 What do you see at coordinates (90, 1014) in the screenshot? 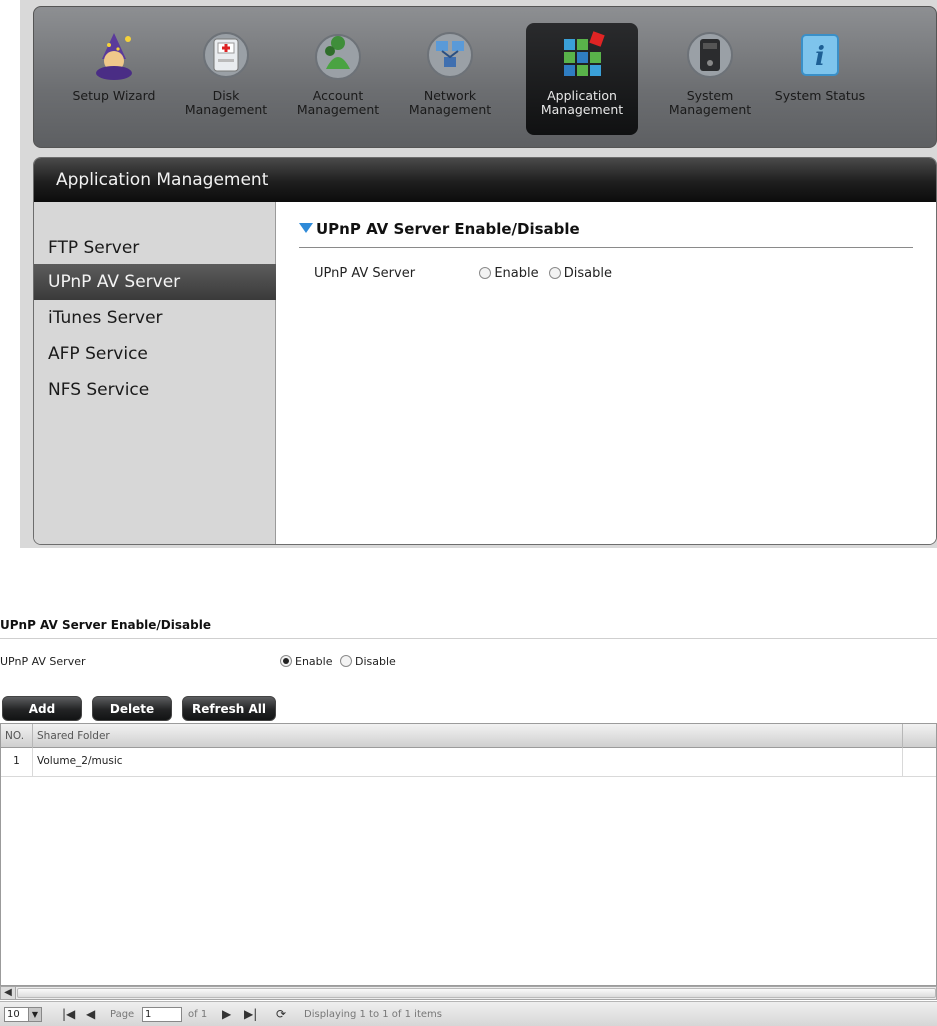
I see `prev-page-icon: ◀` at bounding box center [90, 1014].